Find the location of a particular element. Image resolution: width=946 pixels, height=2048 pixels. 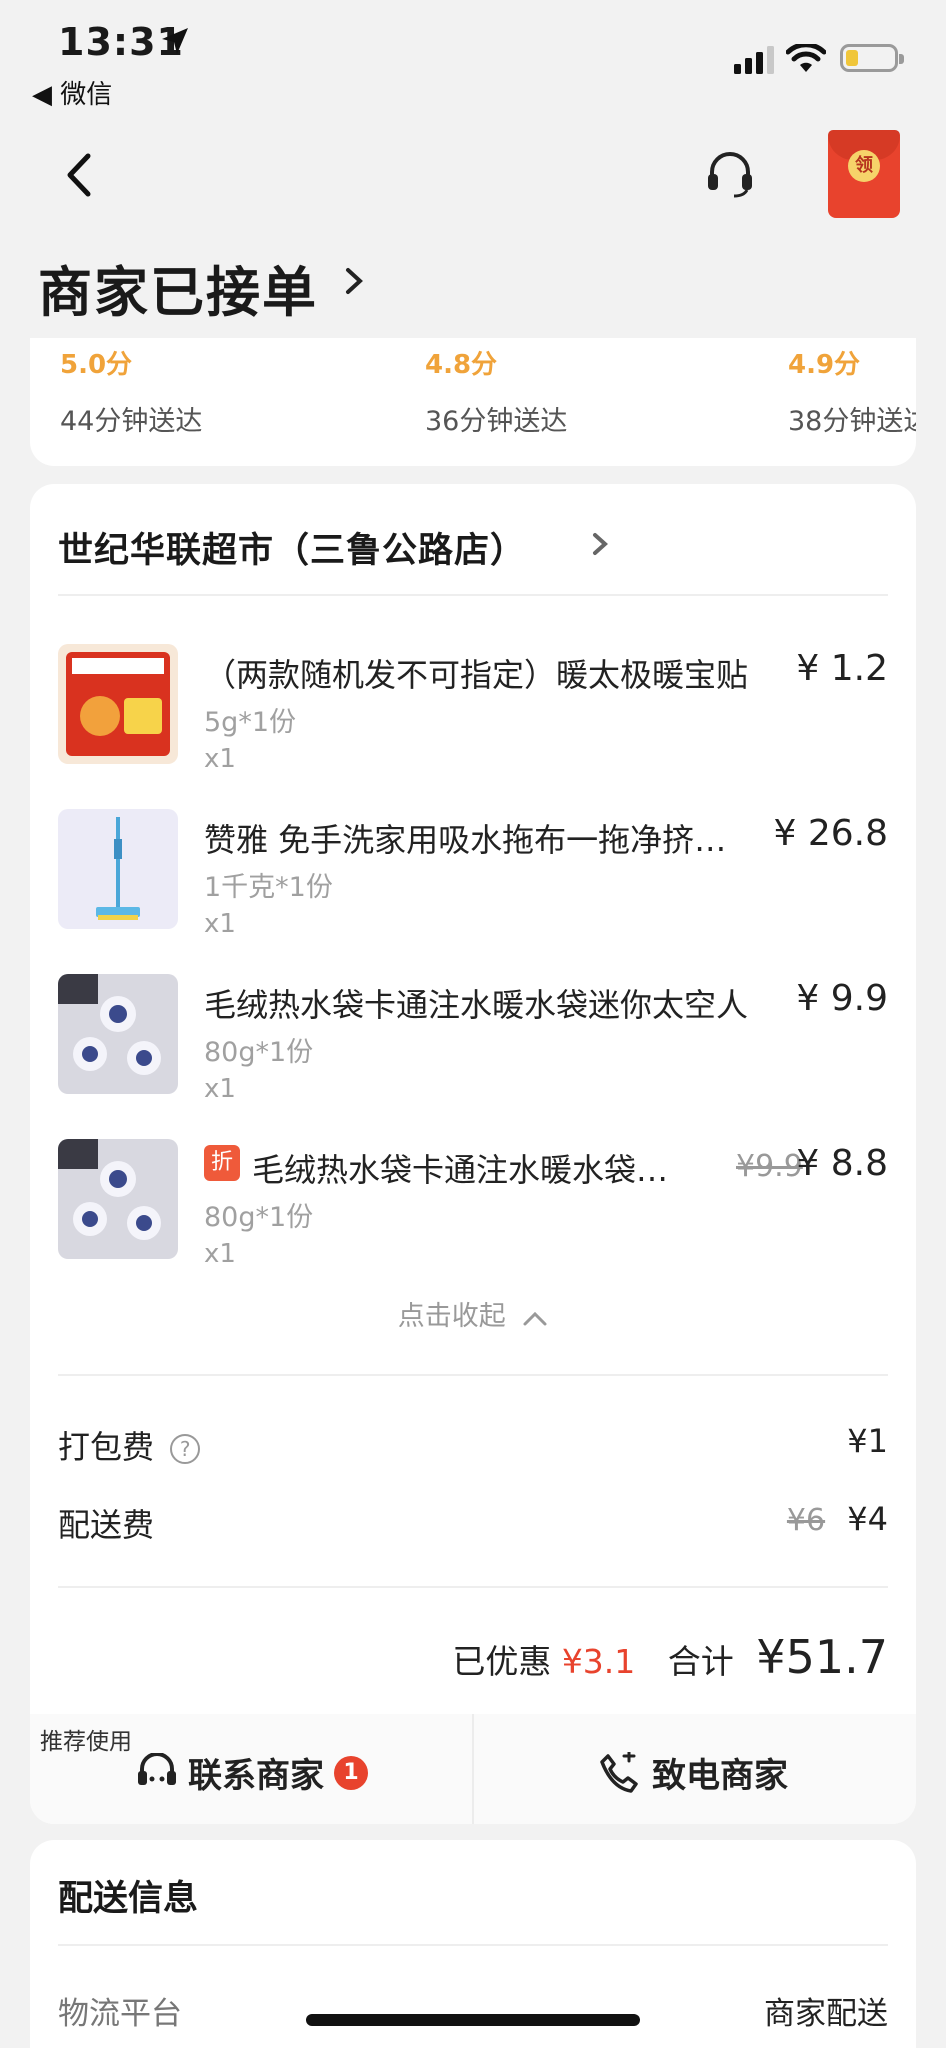

store-score: 5.0分 is located at coordinates (96, 365).